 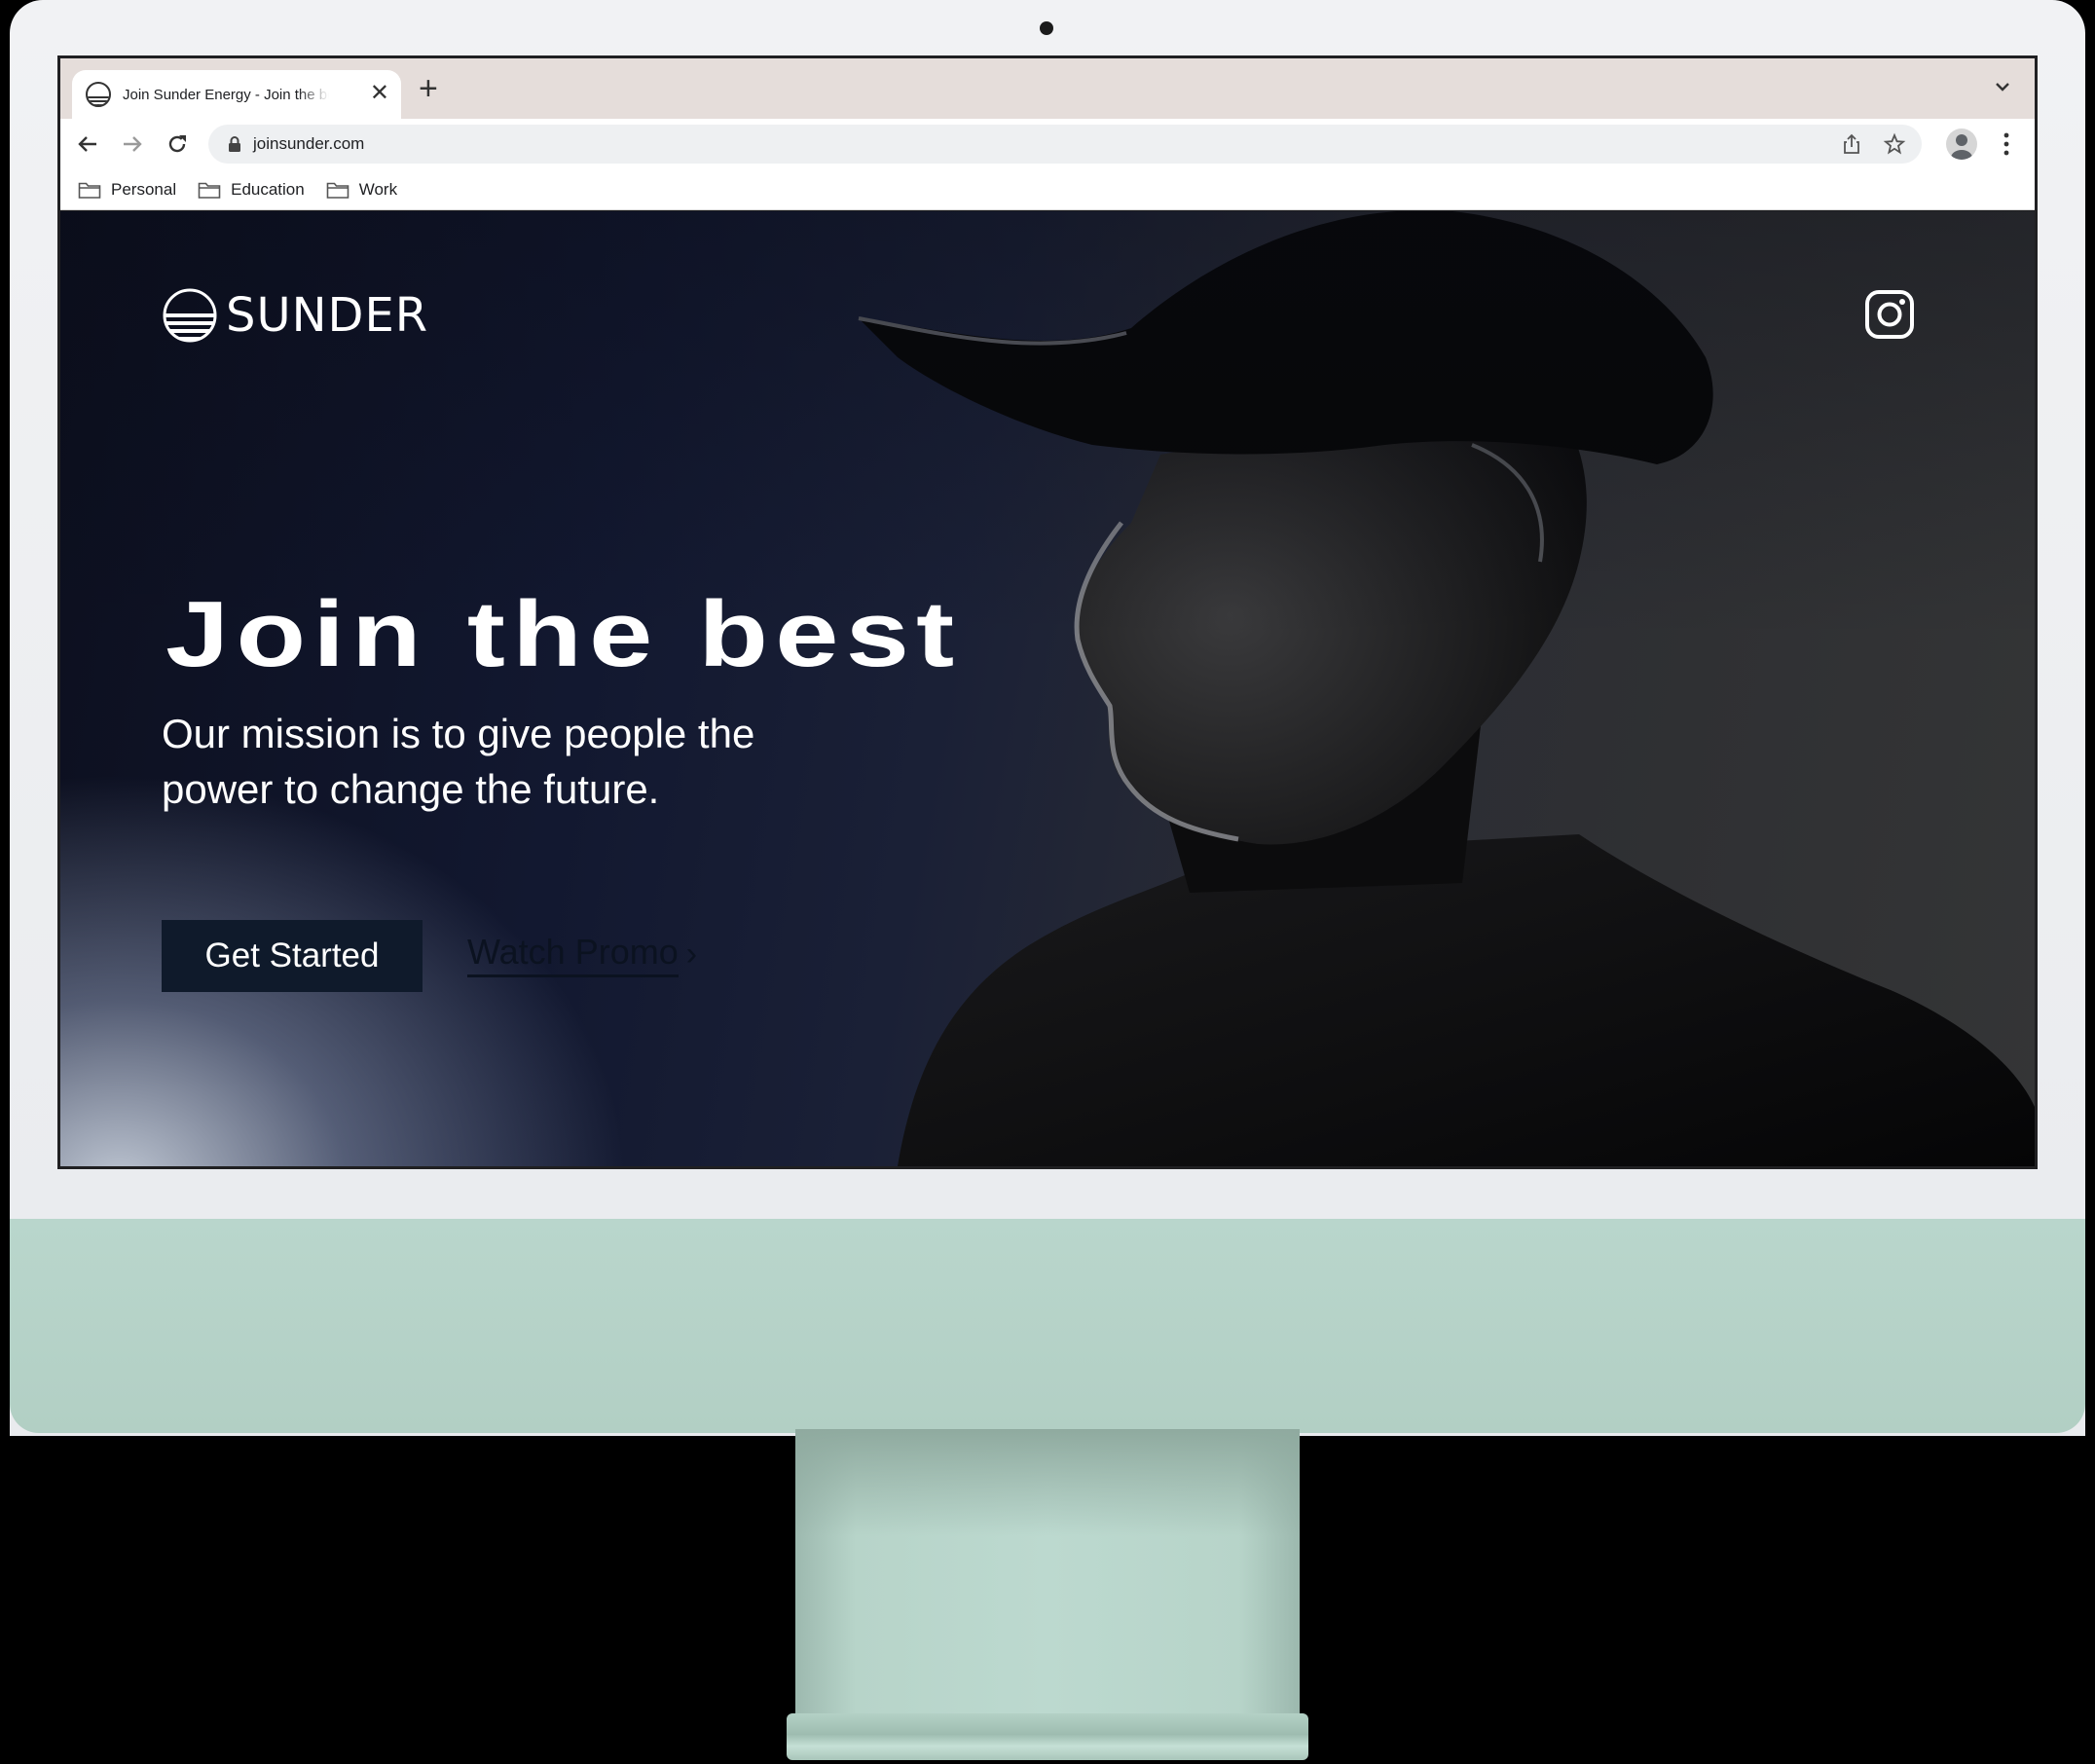 What do you see at coordinates (292, 956) in the screenshot?
I see `get-started-button: Get Started` at bounding box center [292, 956].